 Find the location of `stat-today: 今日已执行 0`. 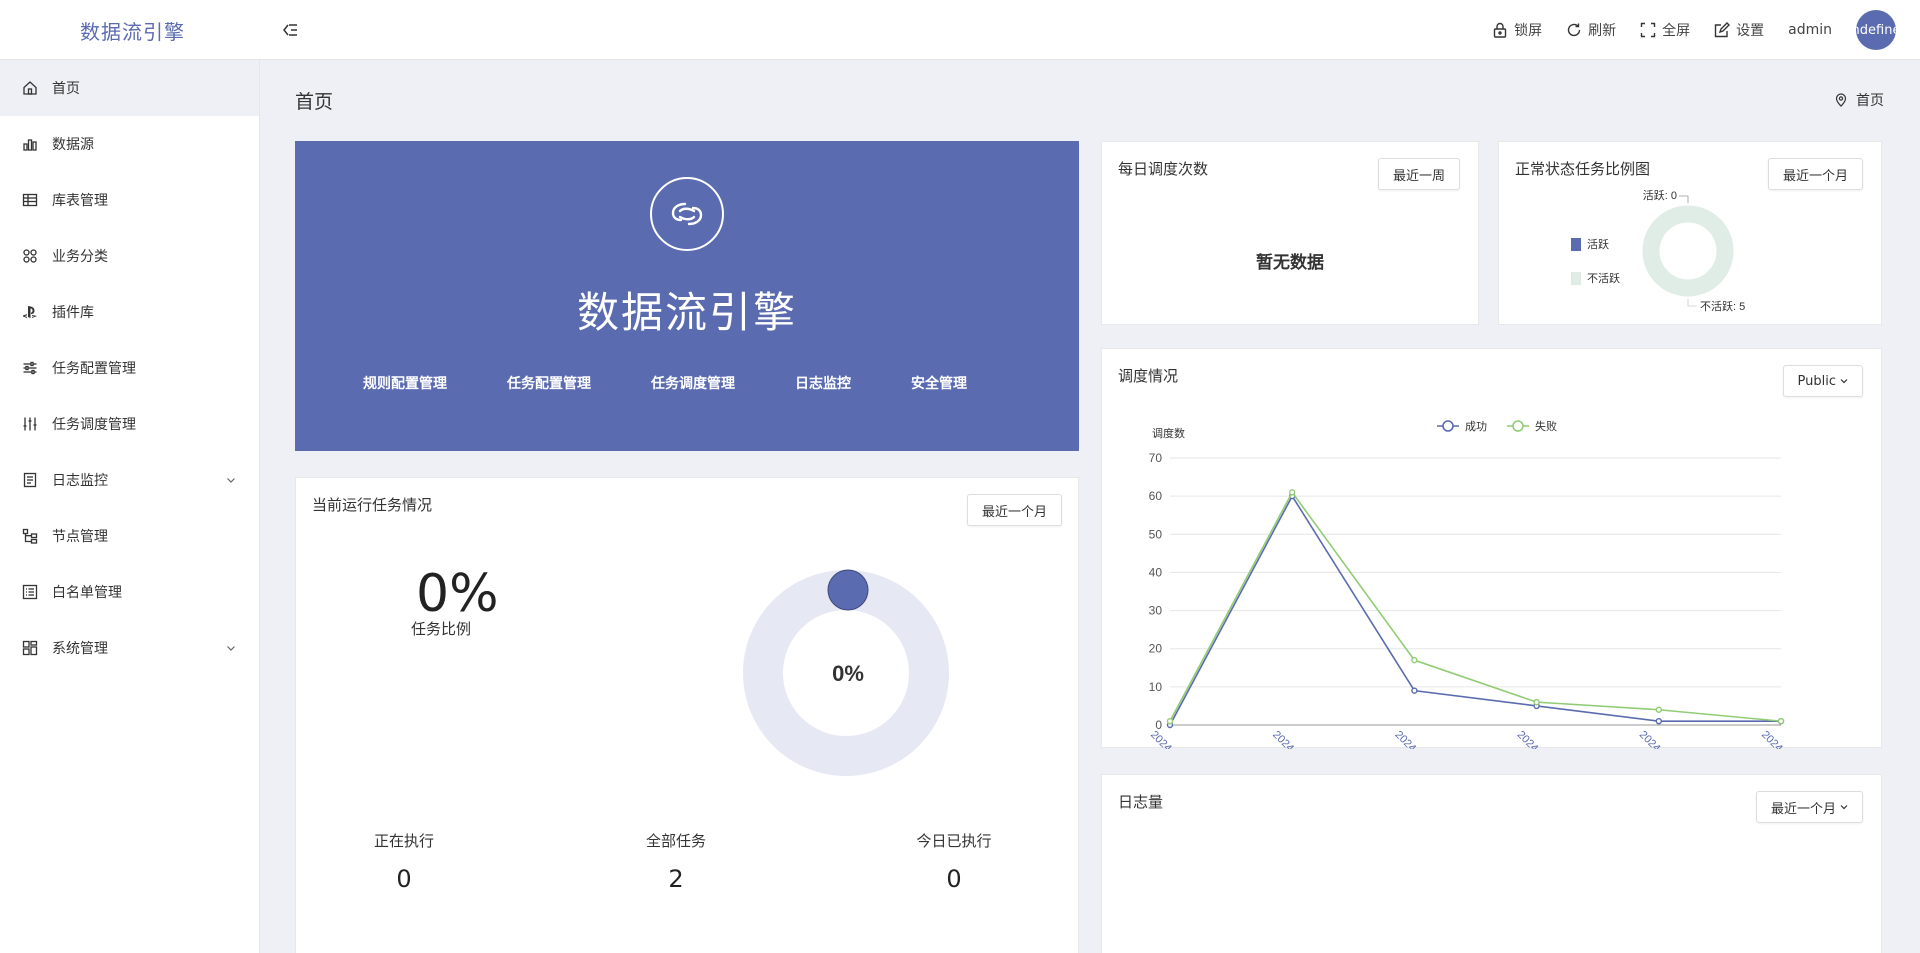

stat-today: 今日已执行 0 is located at coordinates (954, 861).